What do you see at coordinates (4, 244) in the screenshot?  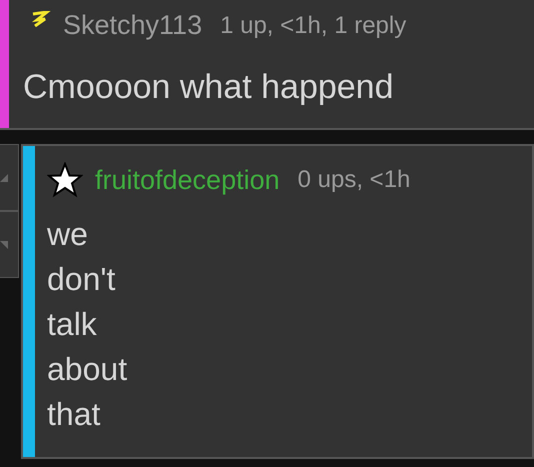 I see `downvote-icon` at bounding box center [4, 244].